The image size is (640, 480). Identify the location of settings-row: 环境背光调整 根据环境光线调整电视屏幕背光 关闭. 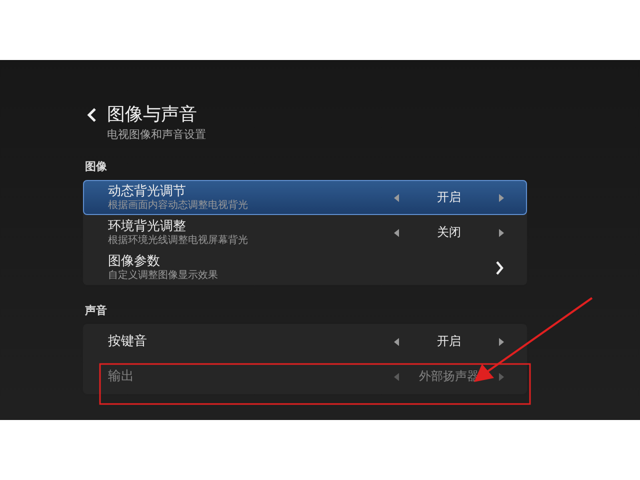
(305, 232).